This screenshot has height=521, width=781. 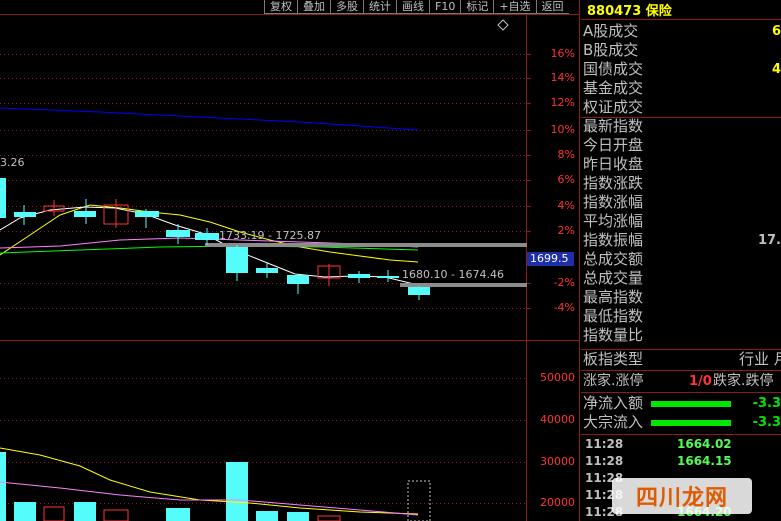 I want to click on multi-stock-button: 多股, so click(x=346, y=7).